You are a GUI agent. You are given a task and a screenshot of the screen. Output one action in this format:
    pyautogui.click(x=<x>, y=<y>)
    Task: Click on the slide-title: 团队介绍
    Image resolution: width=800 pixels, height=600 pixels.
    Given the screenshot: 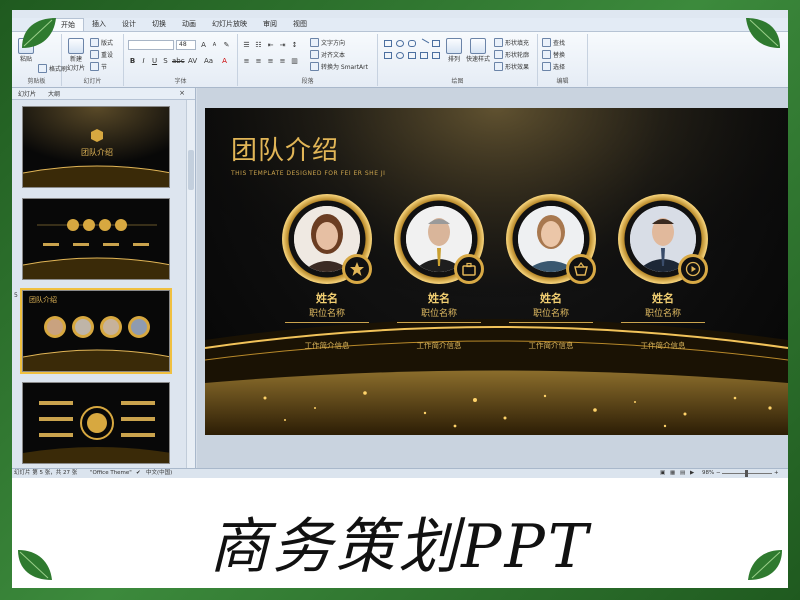 What is the action you would take?
    pyautogui.click(x=285, y=148)
    